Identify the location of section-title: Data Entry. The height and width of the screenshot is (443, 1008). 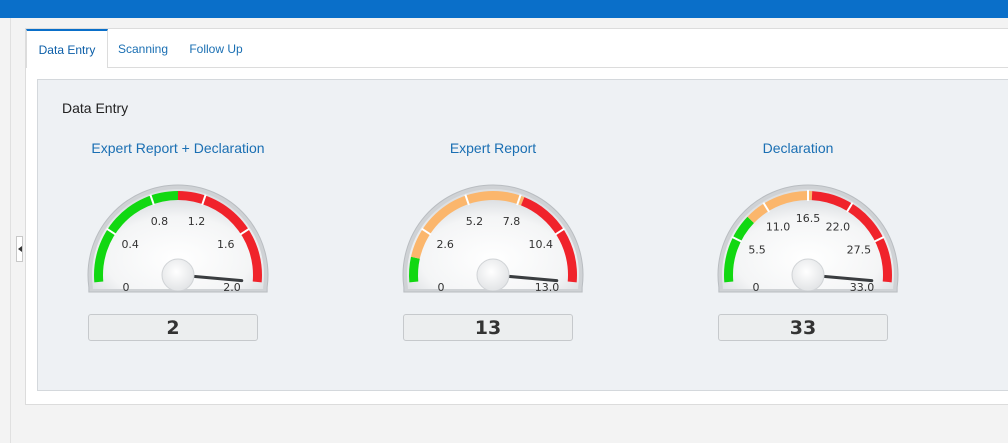
(95, 108).